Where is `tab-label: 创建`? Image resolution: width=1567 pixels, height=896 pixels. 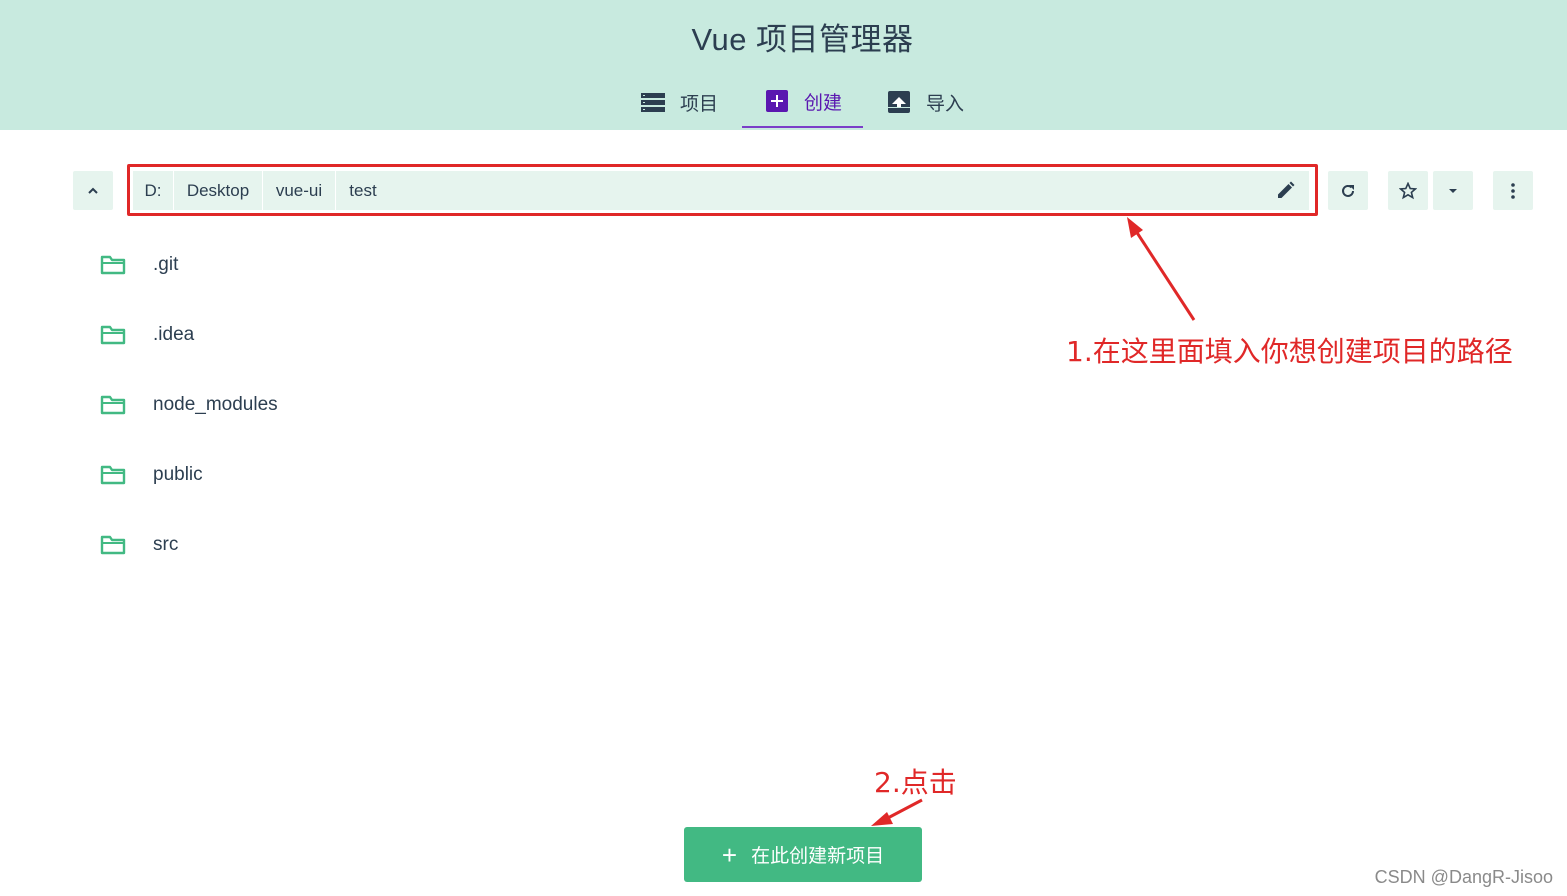 tab-label: 创建 is located at coordinates (823, 103).